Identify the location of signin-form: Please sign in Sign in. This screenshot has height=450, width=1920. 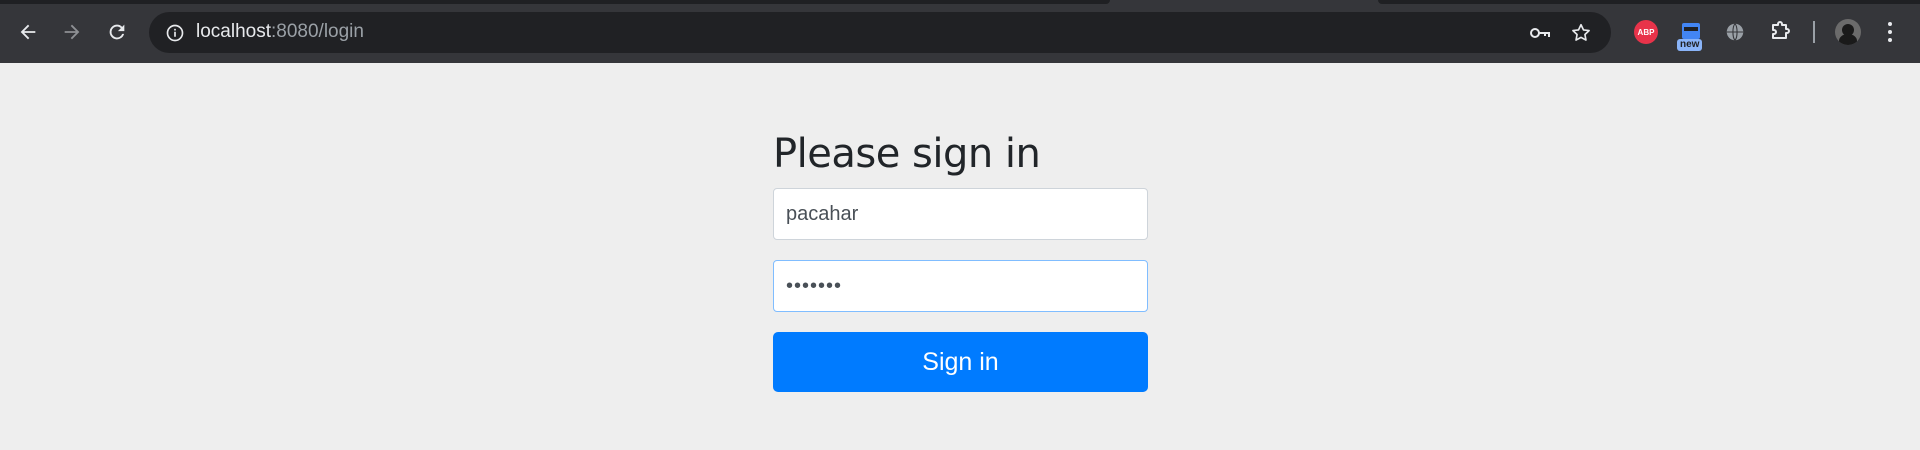
(960, 261).